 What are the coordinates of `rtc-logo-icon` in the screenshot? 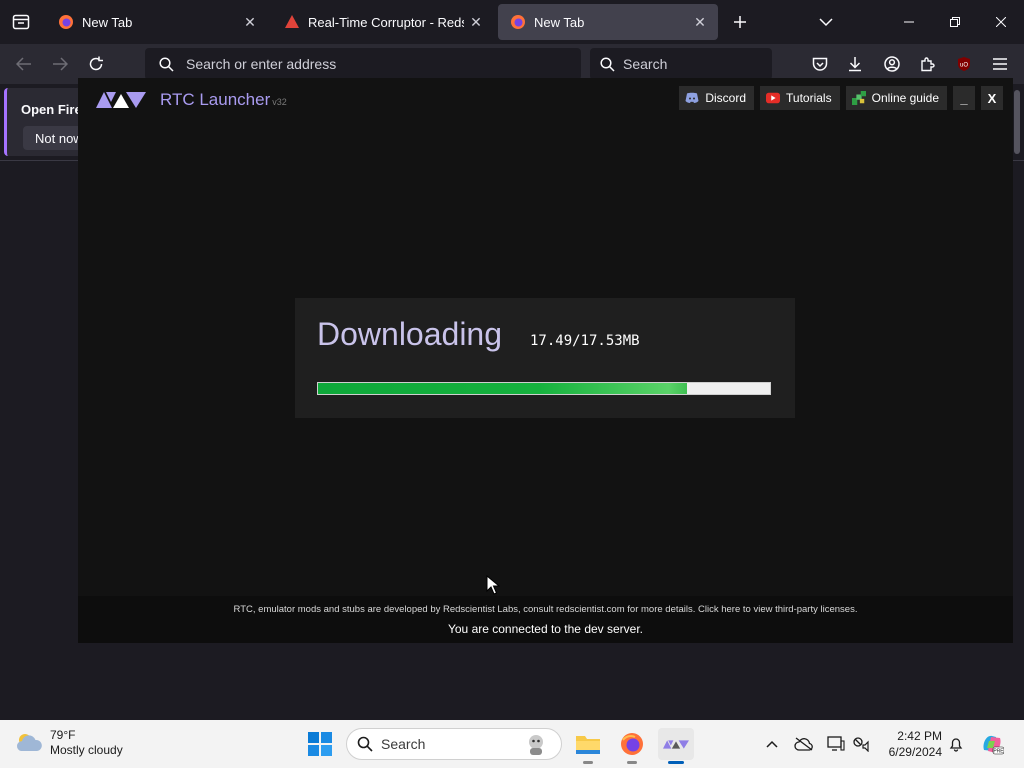 It's located at (676, 744).